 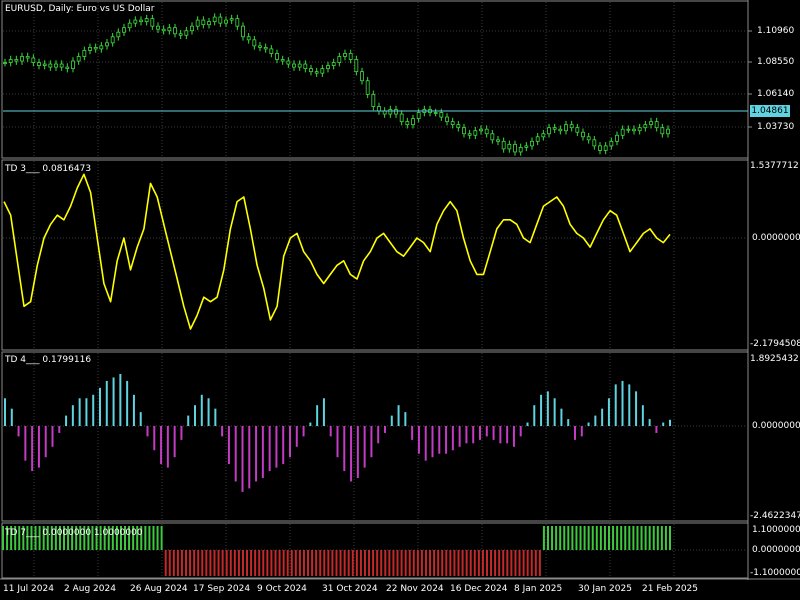 What do you see at coordinates (775, 344) in the screenshot?
I see `td3-scale-bottom: -2.1794508` at bounding box center [775, 344].